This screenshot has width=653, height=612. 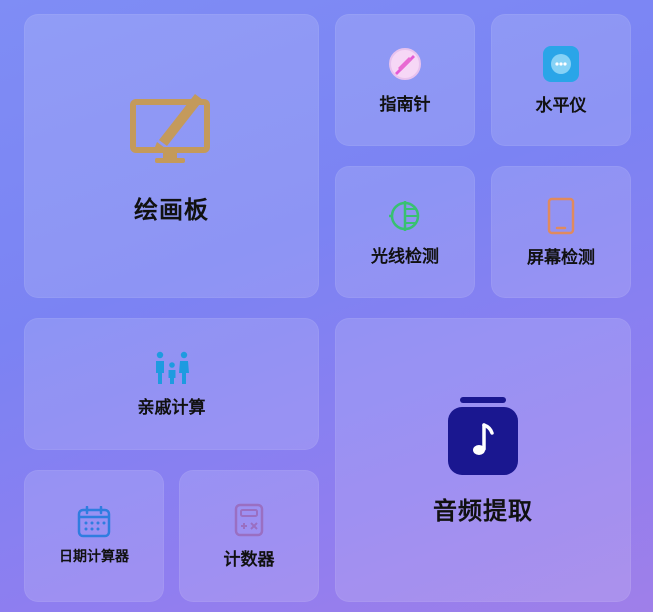 I want to click on tool-label: 水平仪, so click(x=561, y=105).